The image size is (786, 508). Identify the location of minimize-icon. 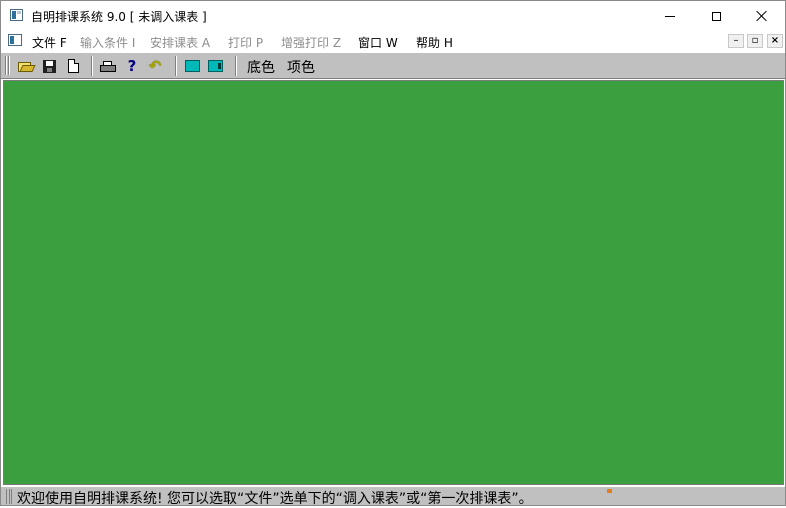
(670, 16).